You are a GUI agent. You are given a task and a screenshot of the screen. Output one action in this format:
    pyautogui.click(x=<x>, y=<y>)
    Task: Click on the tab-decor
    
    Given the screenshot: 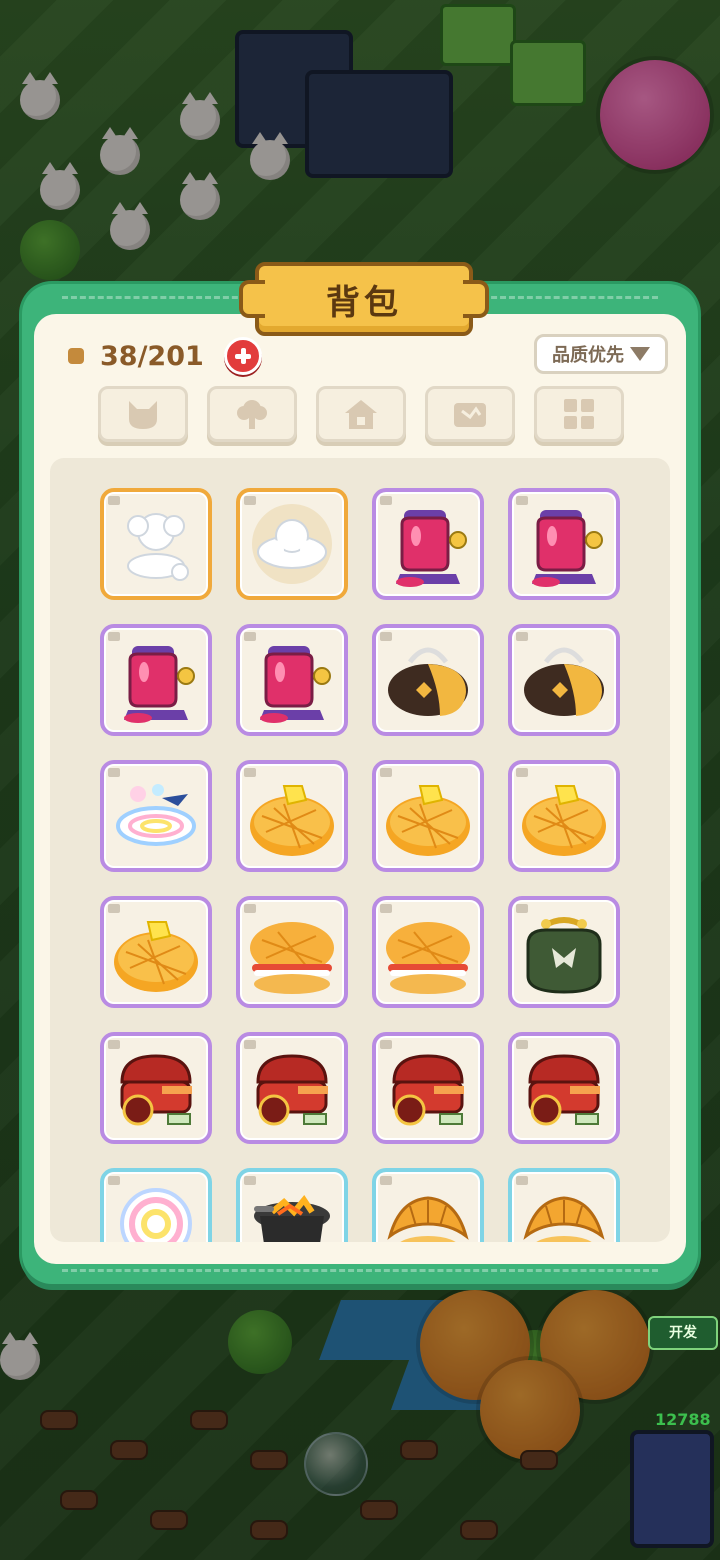 What is the action you would take?
    pyautogui.click(x=470, y=414)
    